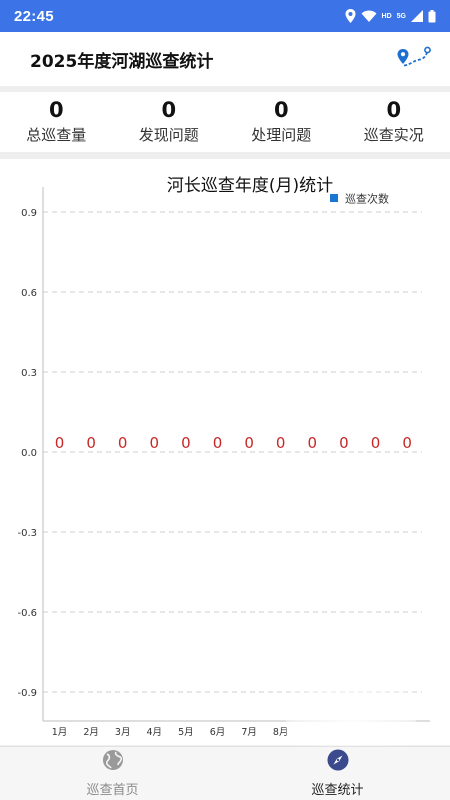  Describe the element at coordinates (168, 135) in the screenshot. I see `stat-label: 发现问题` at that location.